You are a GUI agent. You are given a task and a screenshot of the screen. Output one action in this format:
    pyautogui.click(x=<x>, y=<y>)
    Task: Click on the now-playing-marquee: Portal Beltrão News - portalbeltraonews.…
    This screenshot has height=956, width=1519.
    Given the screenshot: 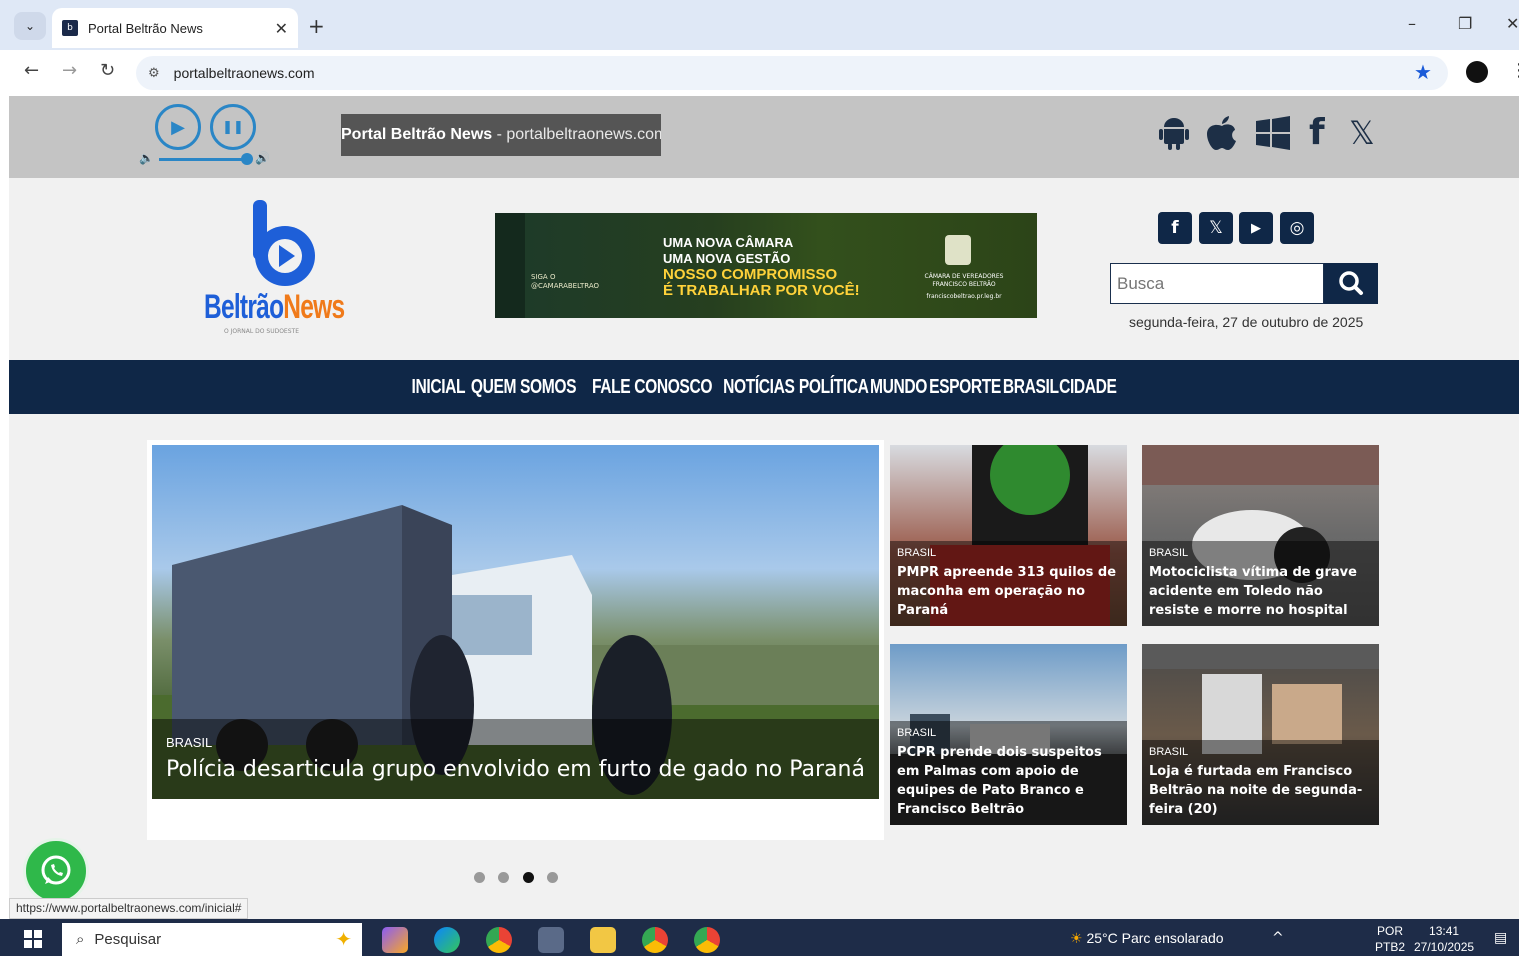 What is the action you would take?
    pyautogui.click(x=501, y=135)
    